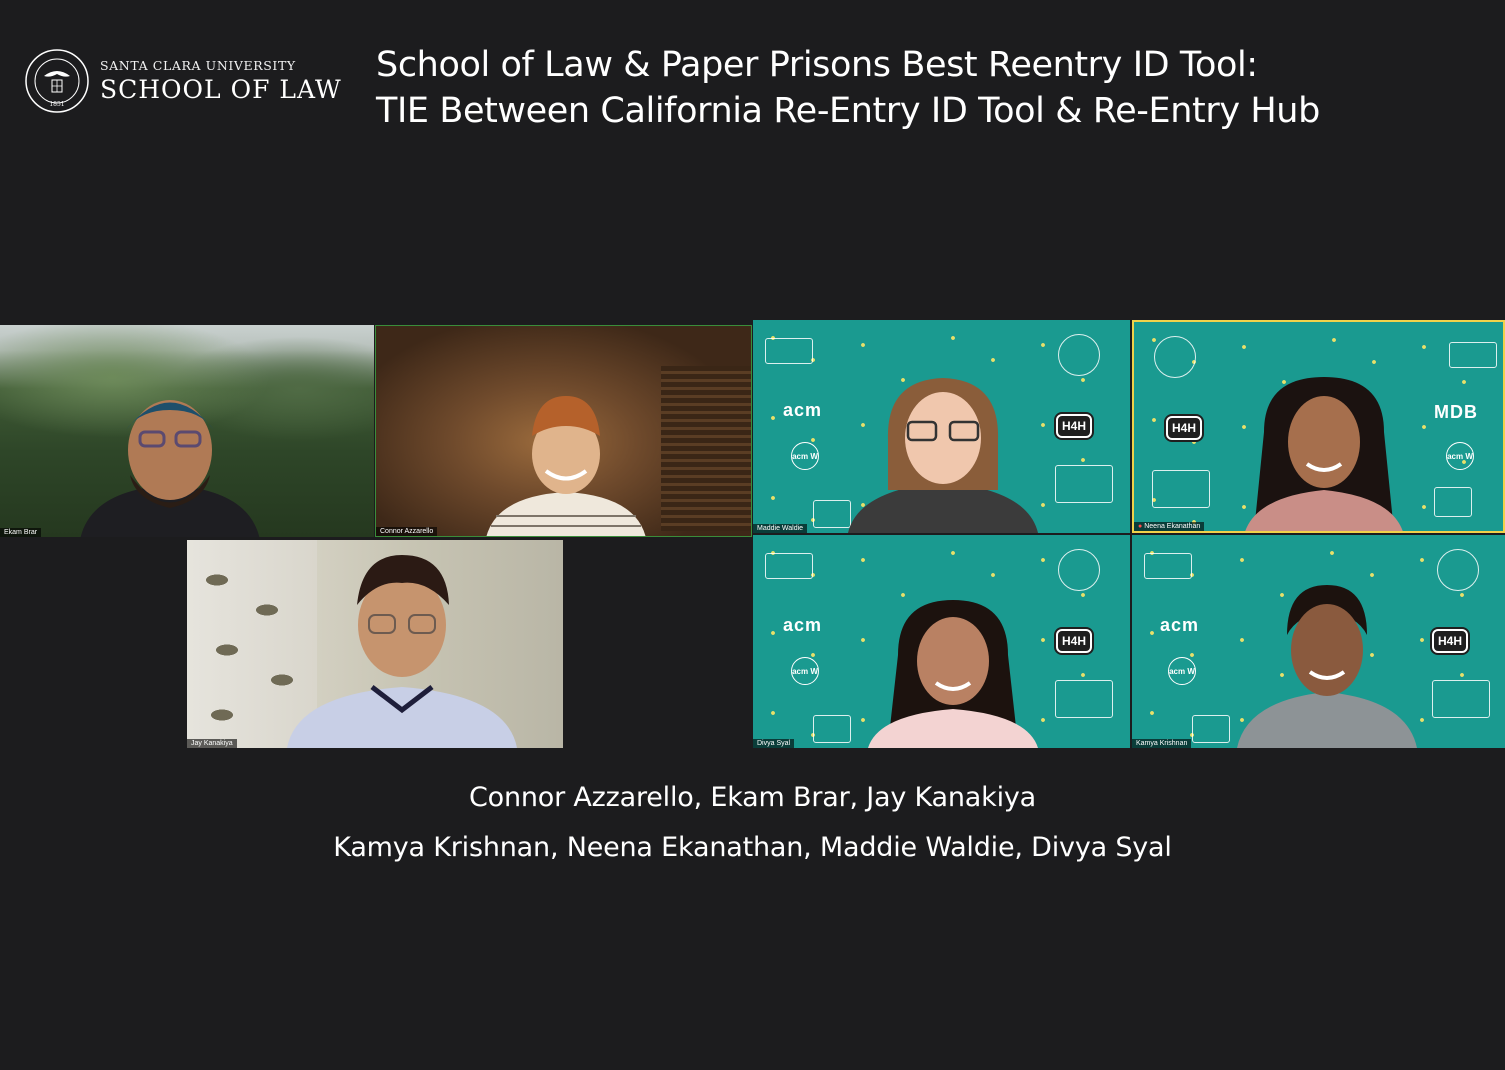 Image resolution: width=1505 pixels, height=1070 pixels. What do you see at coordinates (1162, 743) in the screenshot?
I see `participant-name-label: Kamya Krishnan` at bounding box center [1162, 743].